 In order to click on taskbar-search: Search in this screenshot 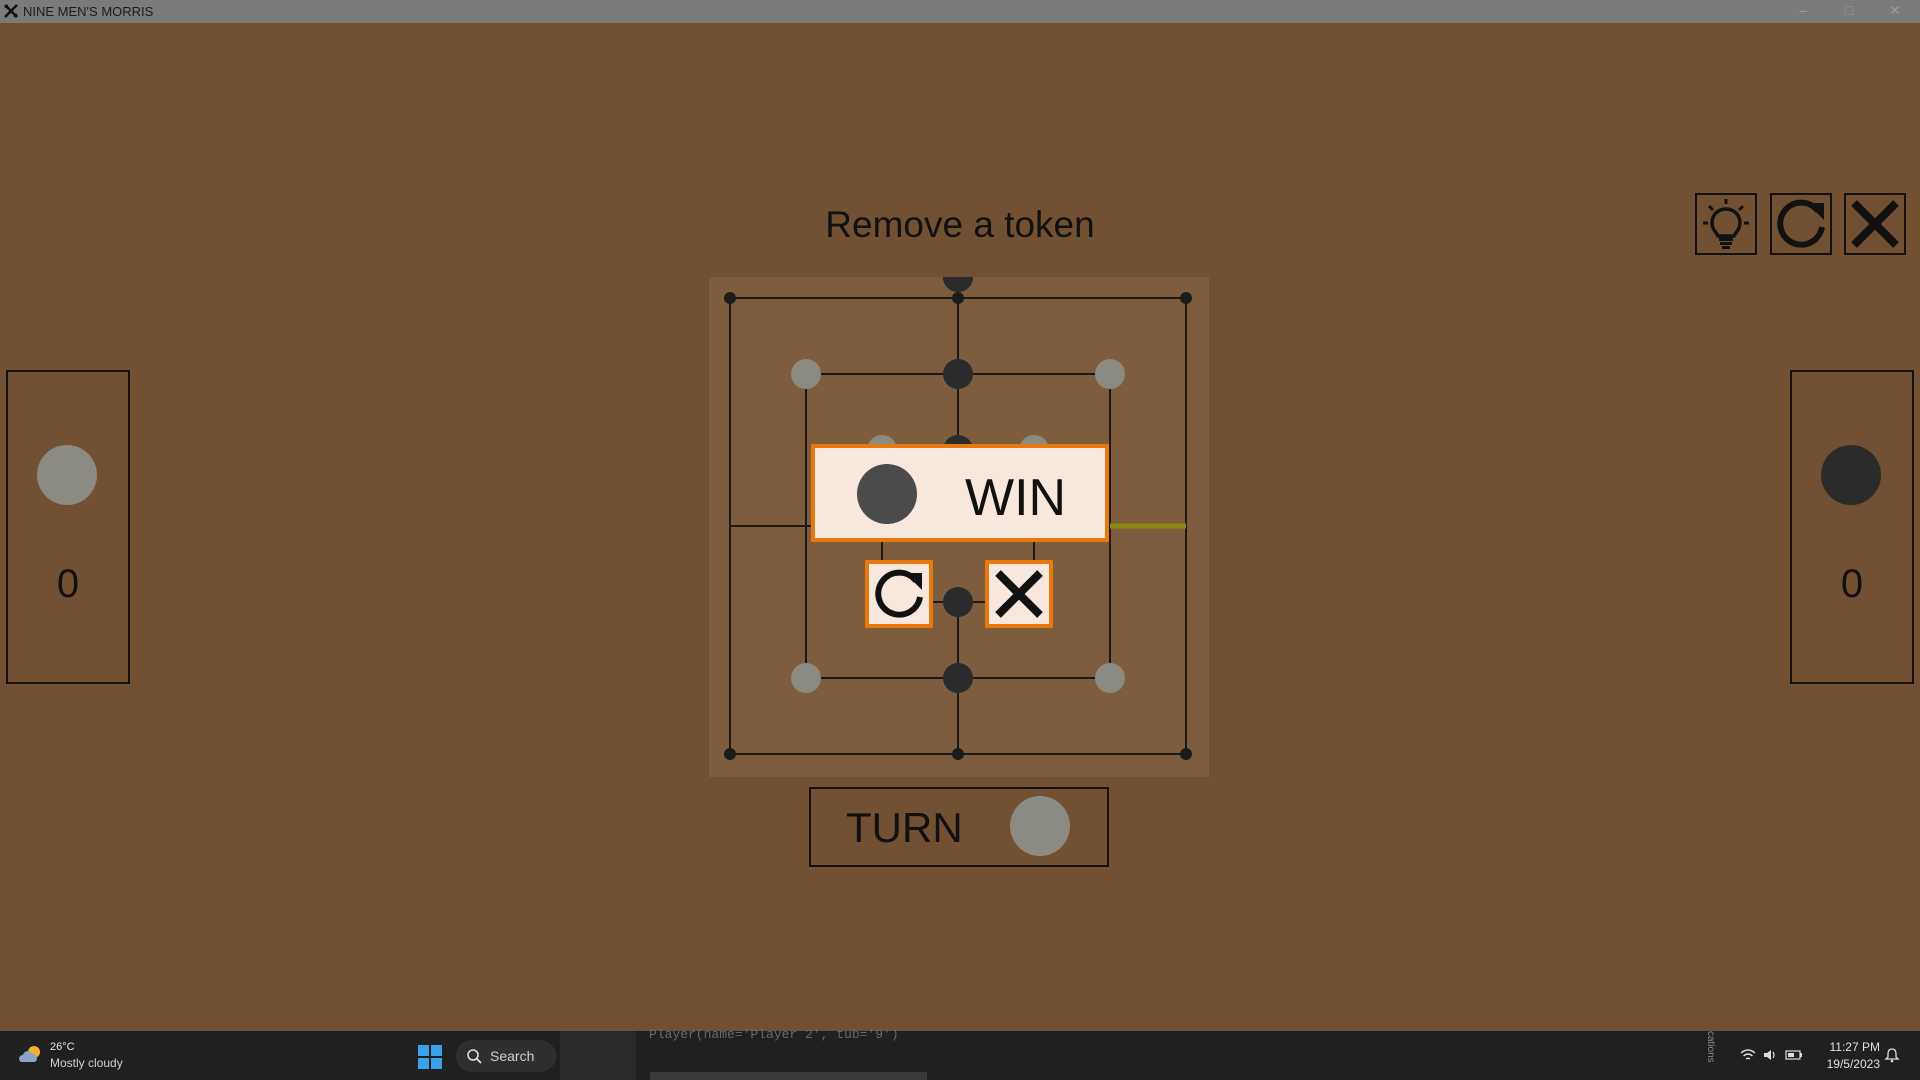, I will do `click(506, 1056)`.